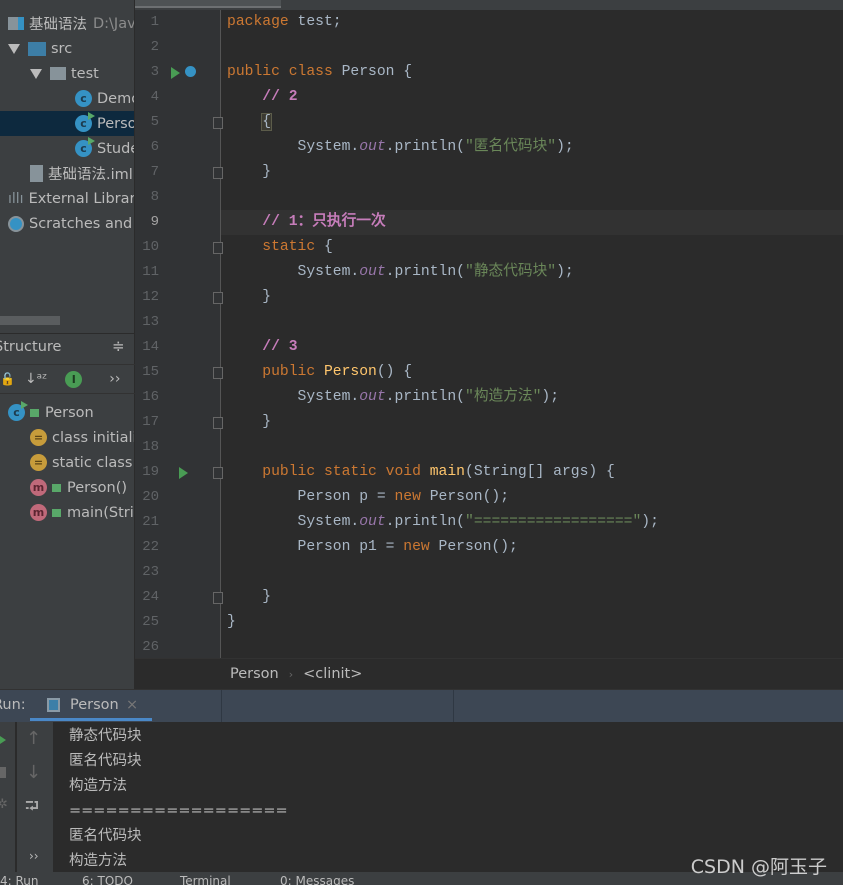 This screenshot has height=885, width=843. I want to click on close-icon: ×, so click(132, 705).